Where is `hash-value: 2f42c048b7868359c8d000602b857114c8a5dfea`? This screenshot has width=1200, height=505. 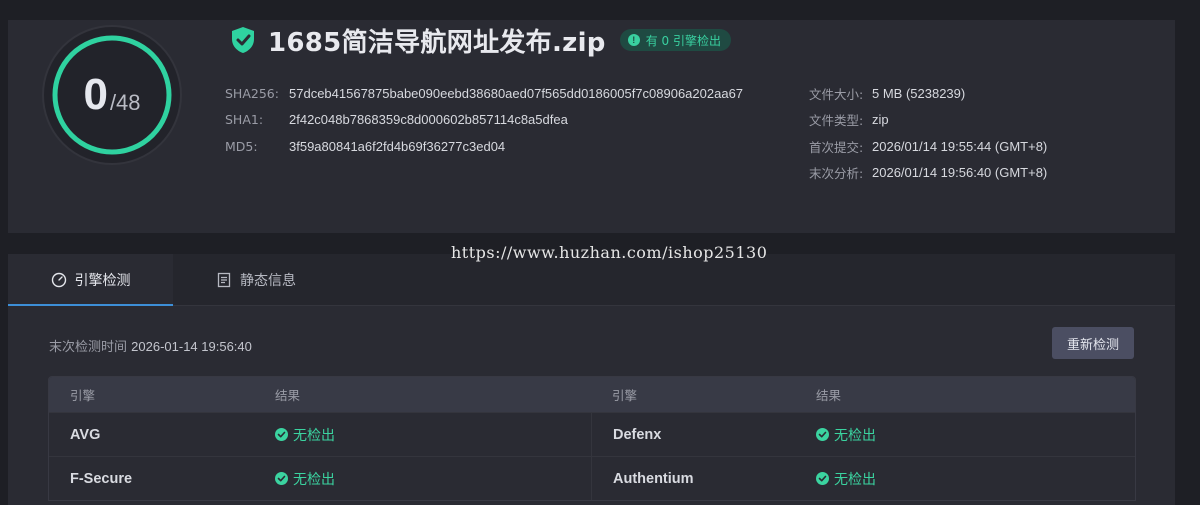 hash-value: 2f42c048b7868359c8d000602b857114c8a5dfea is located at coordinates (428, 119).